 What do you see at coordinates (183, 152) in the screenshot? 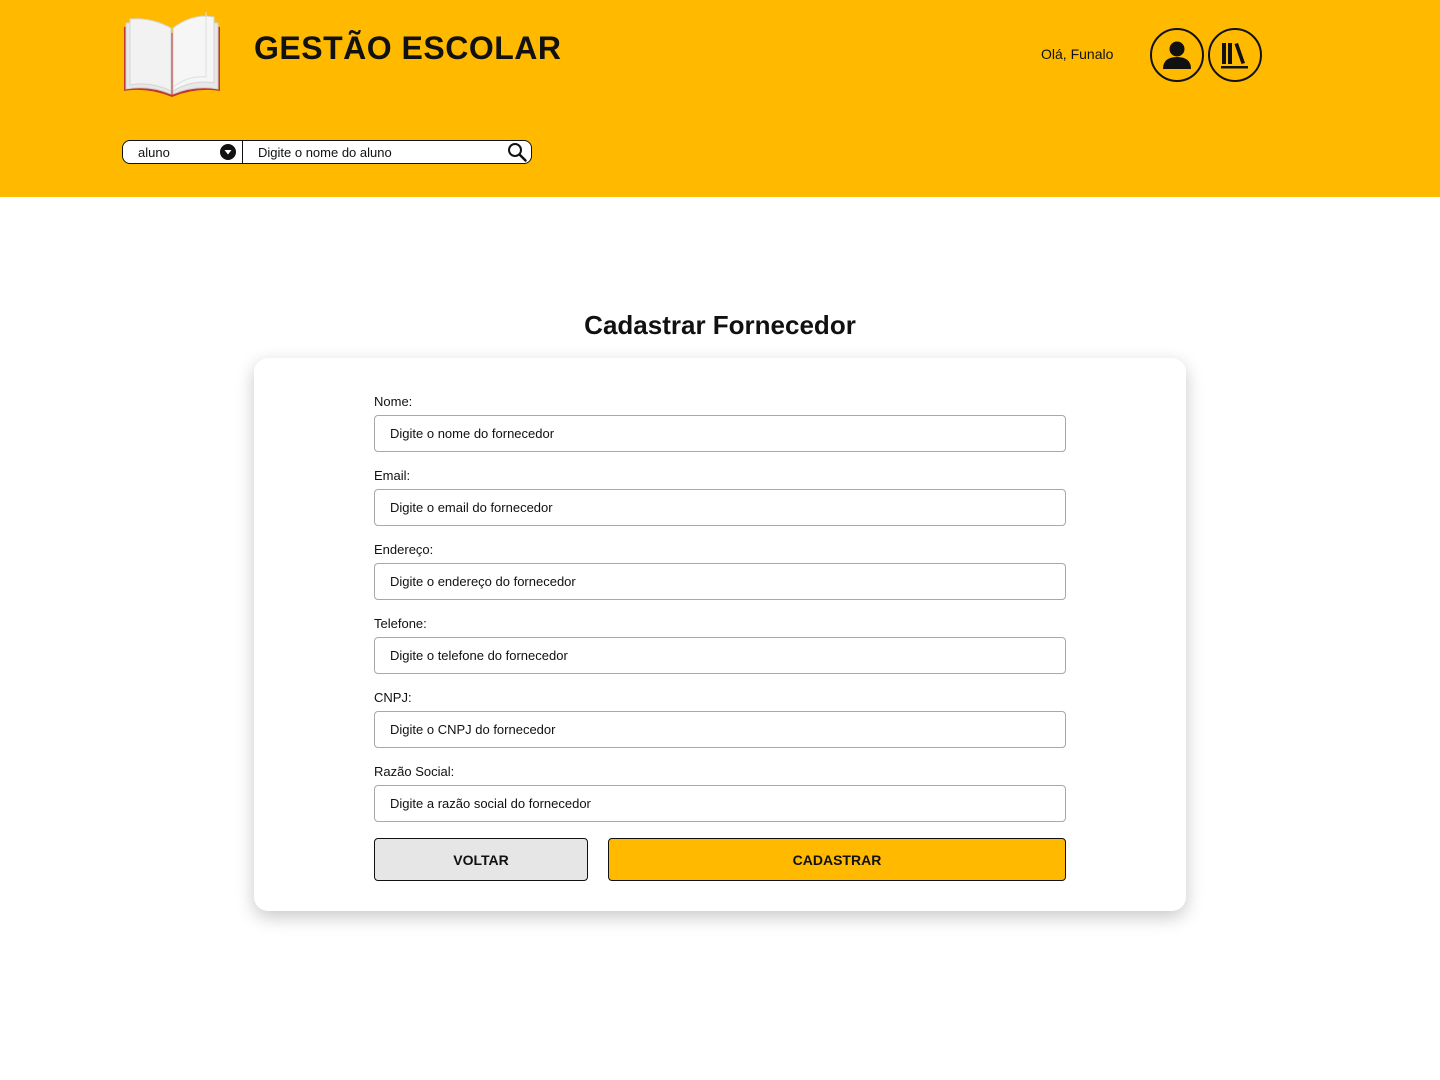
I see `search-type-select: aluno` at bounding box center [183, 152].